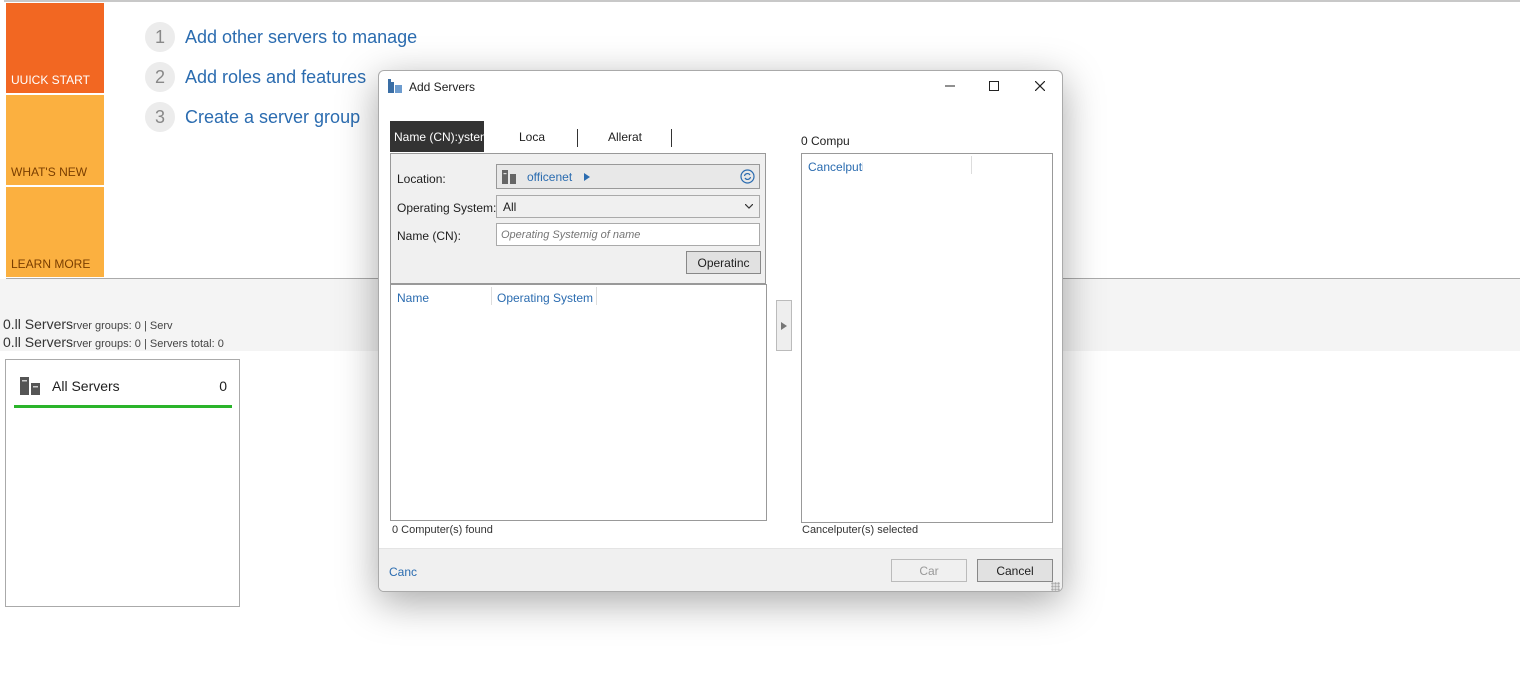  What do you see at coordinates (123, 326) in the screenshot?
I see `summary-text: rver groups: 0 | Serv` at bounding box center [123, 326].